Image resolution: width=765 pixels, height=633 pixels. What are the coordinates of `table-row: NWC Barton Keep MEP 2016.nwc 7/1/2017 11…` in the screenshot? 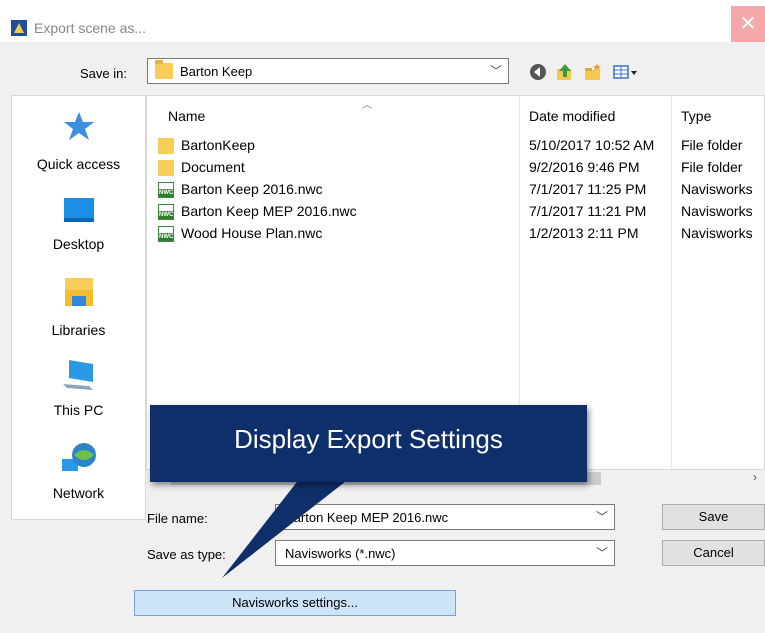 It's located at (455, 213).